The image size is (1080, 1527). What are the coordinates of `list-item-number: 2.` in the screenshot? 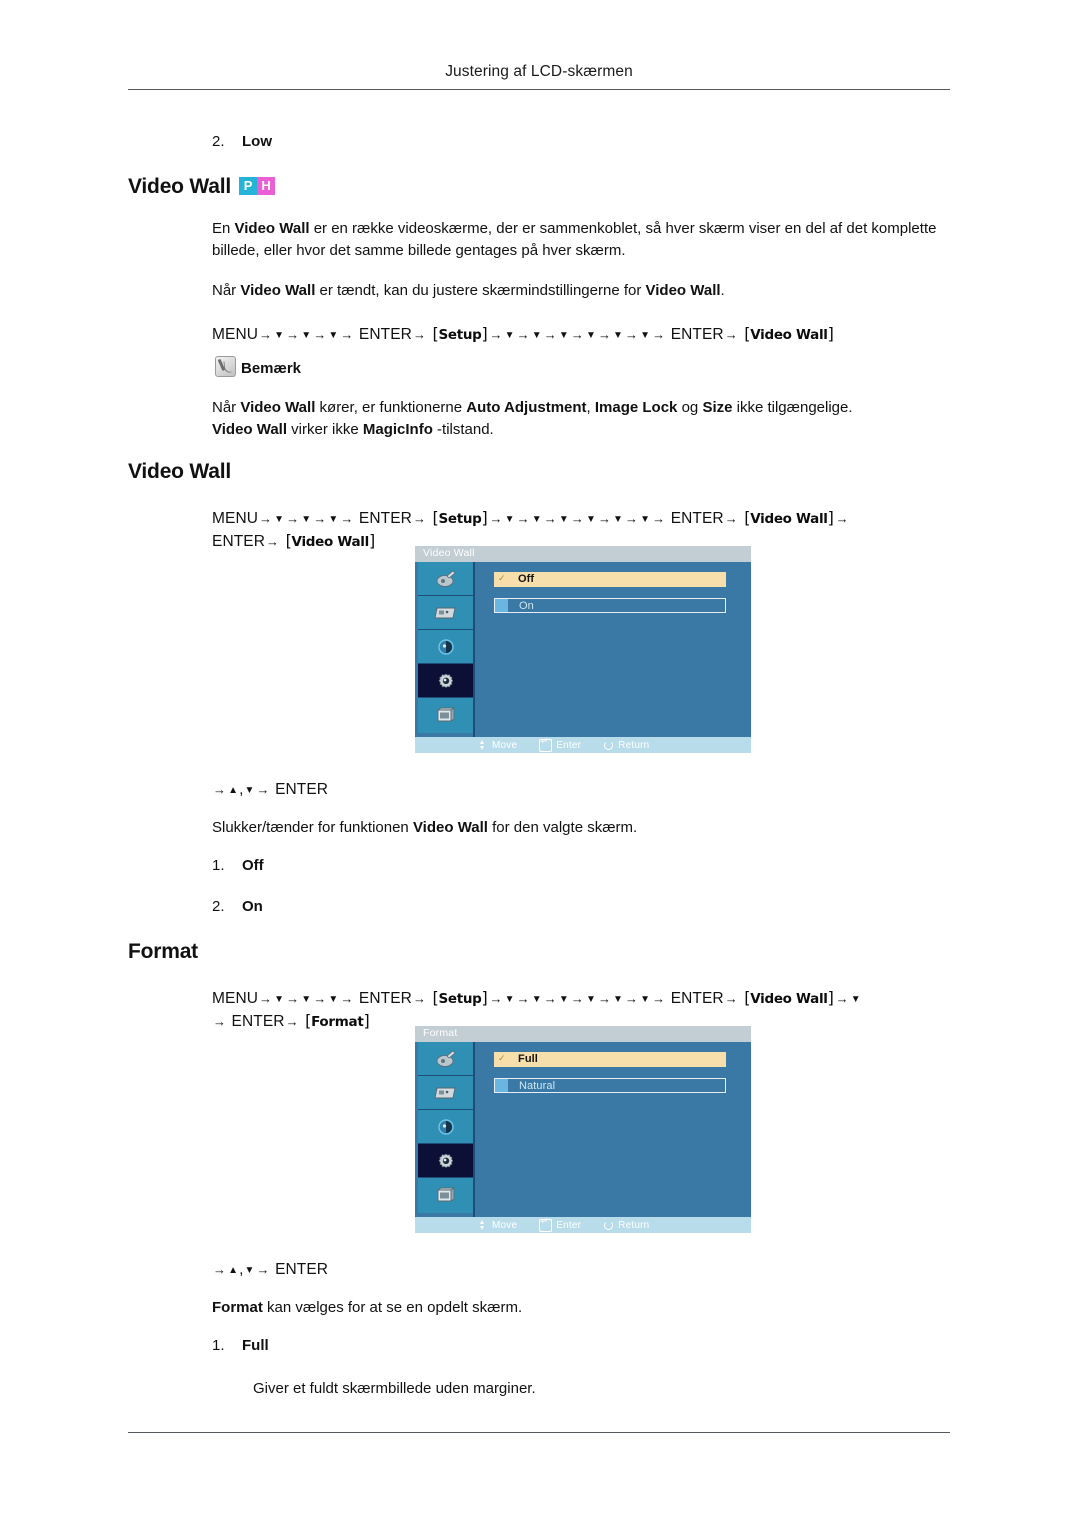 It's located at (218, 141).